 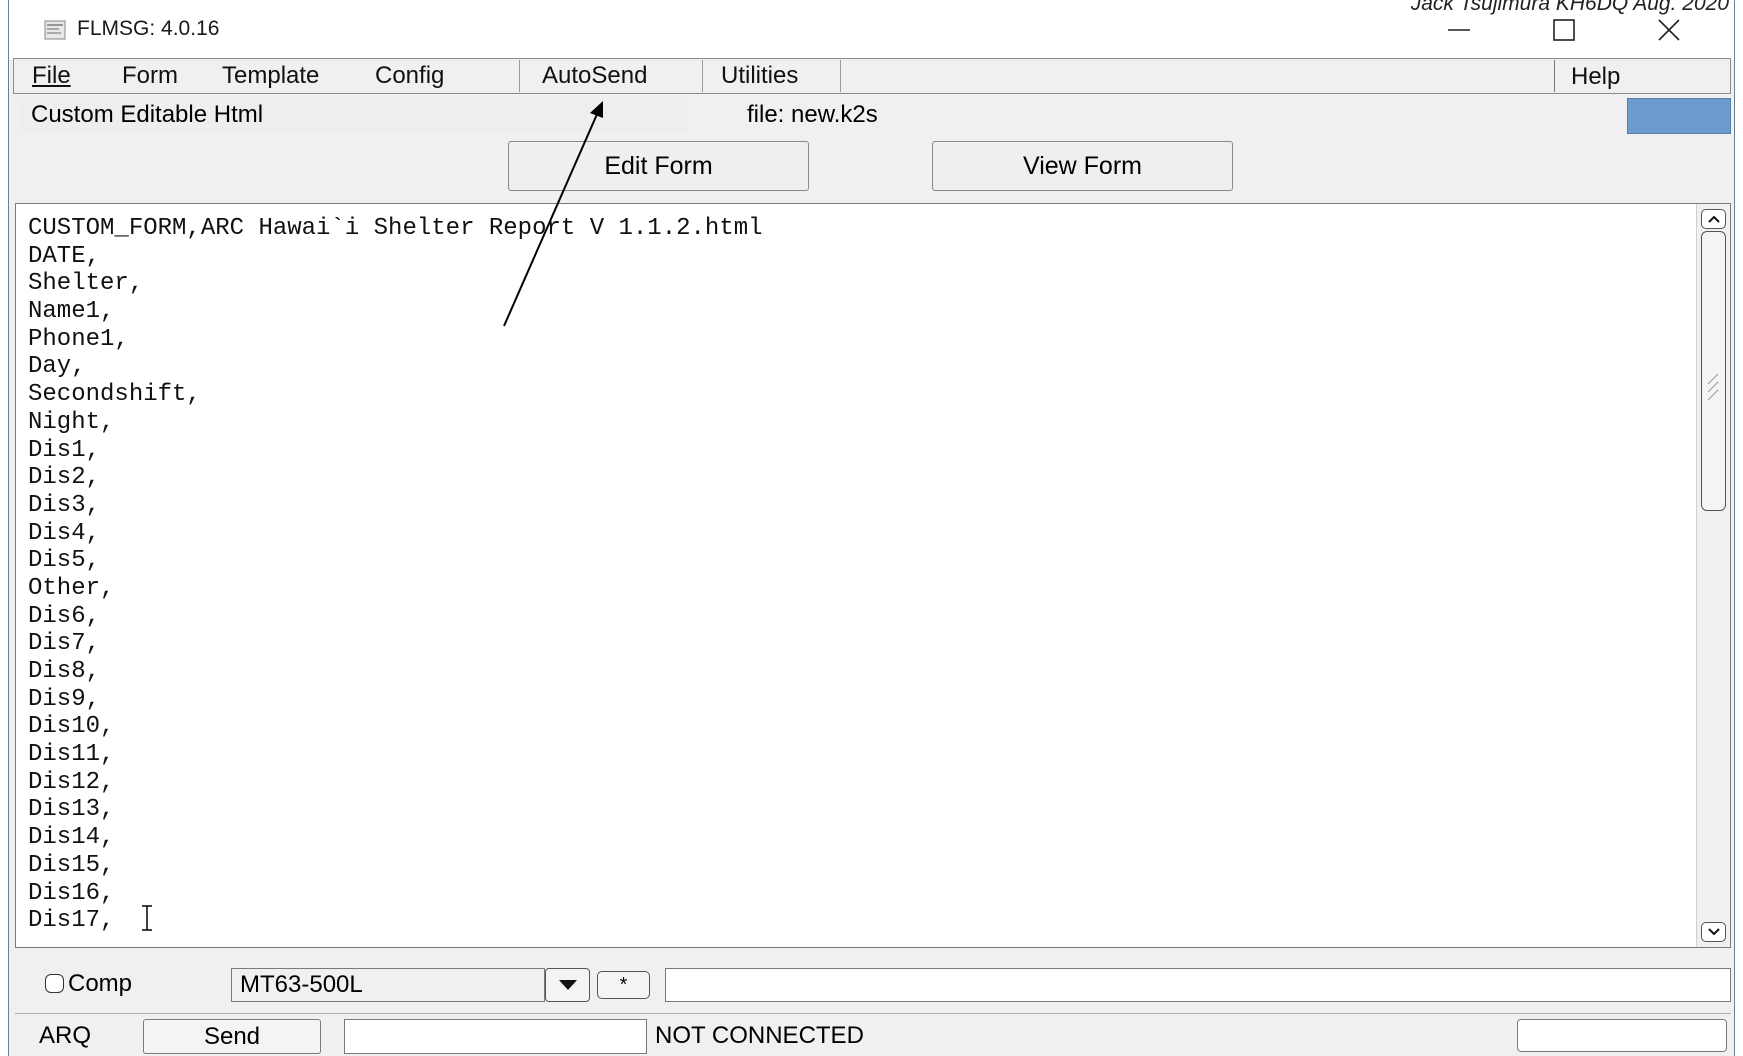 What do you see at coordinates (409, 76) in the screenshot?
I see `menu-config: Config` at bounding box center [409, 76].